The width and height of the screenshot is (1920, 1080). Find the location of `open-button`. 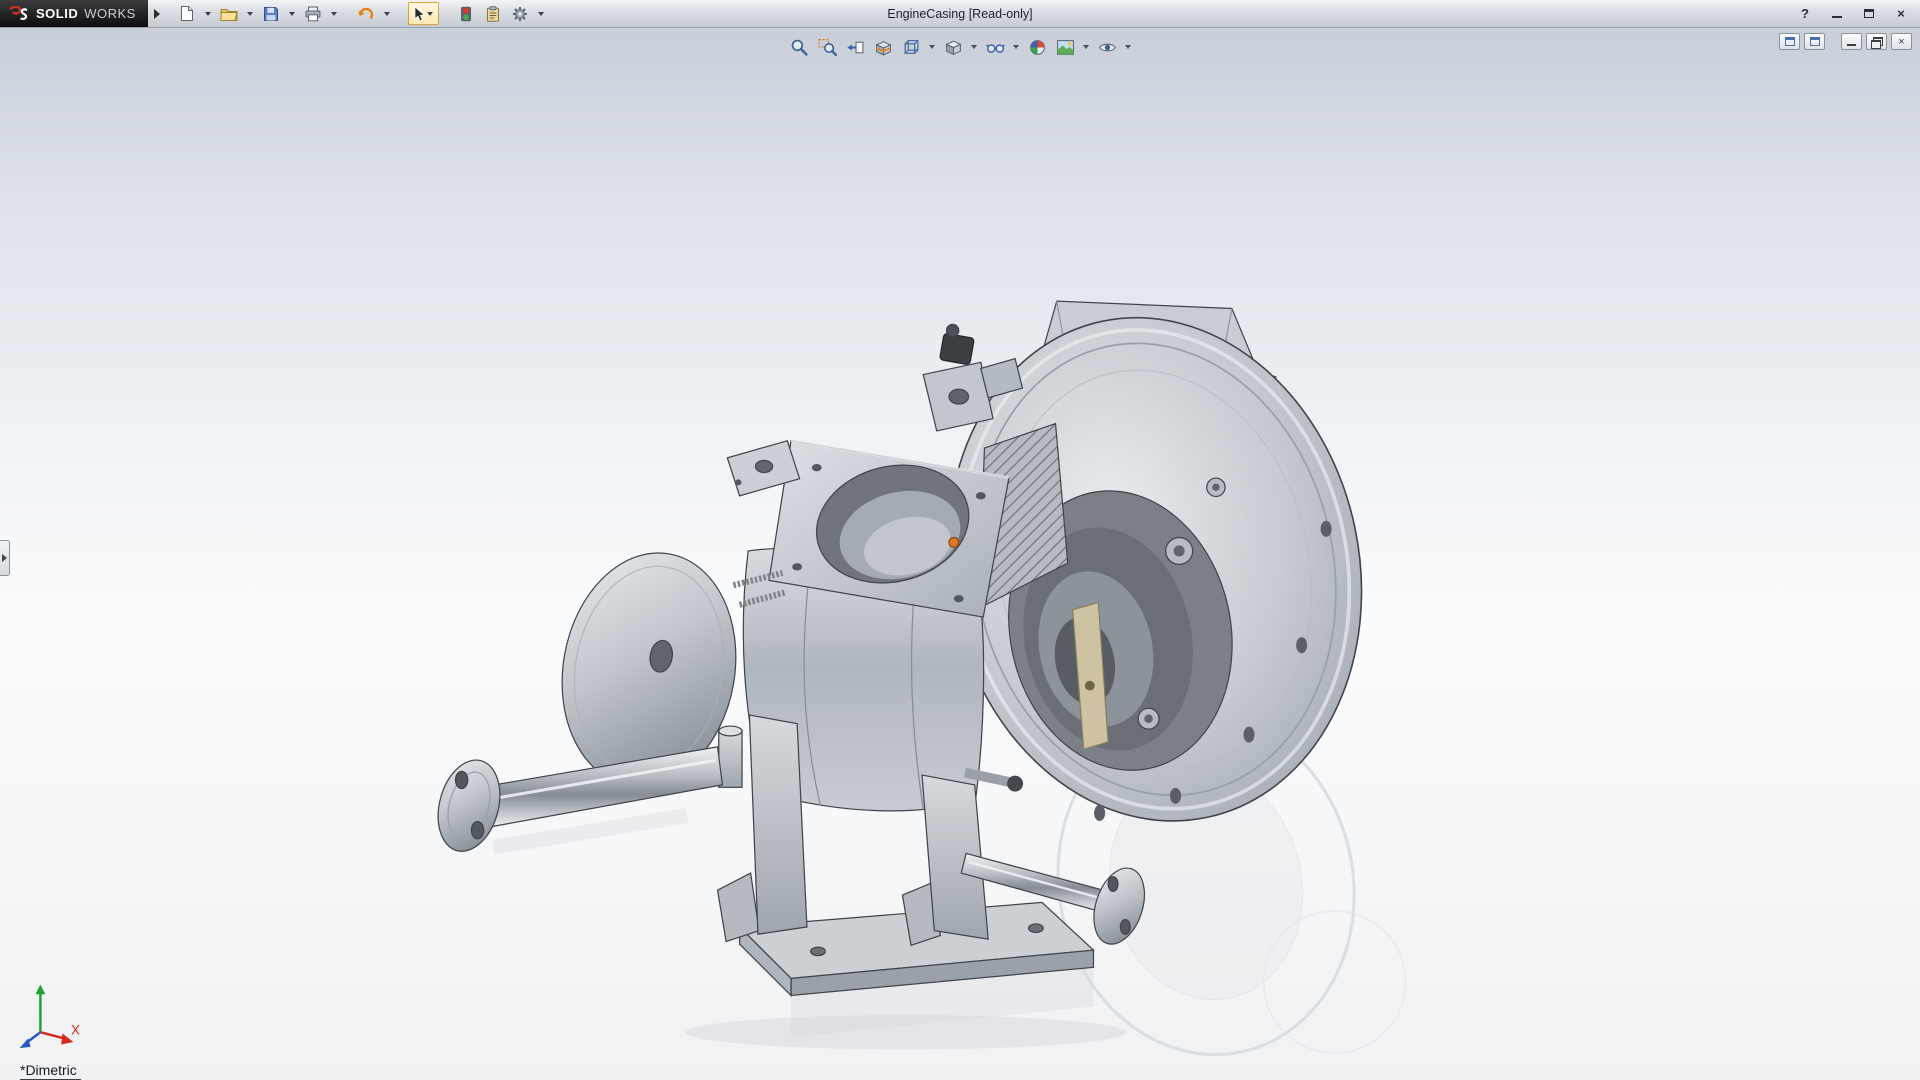

open-button is located at coordinates (229, 14).